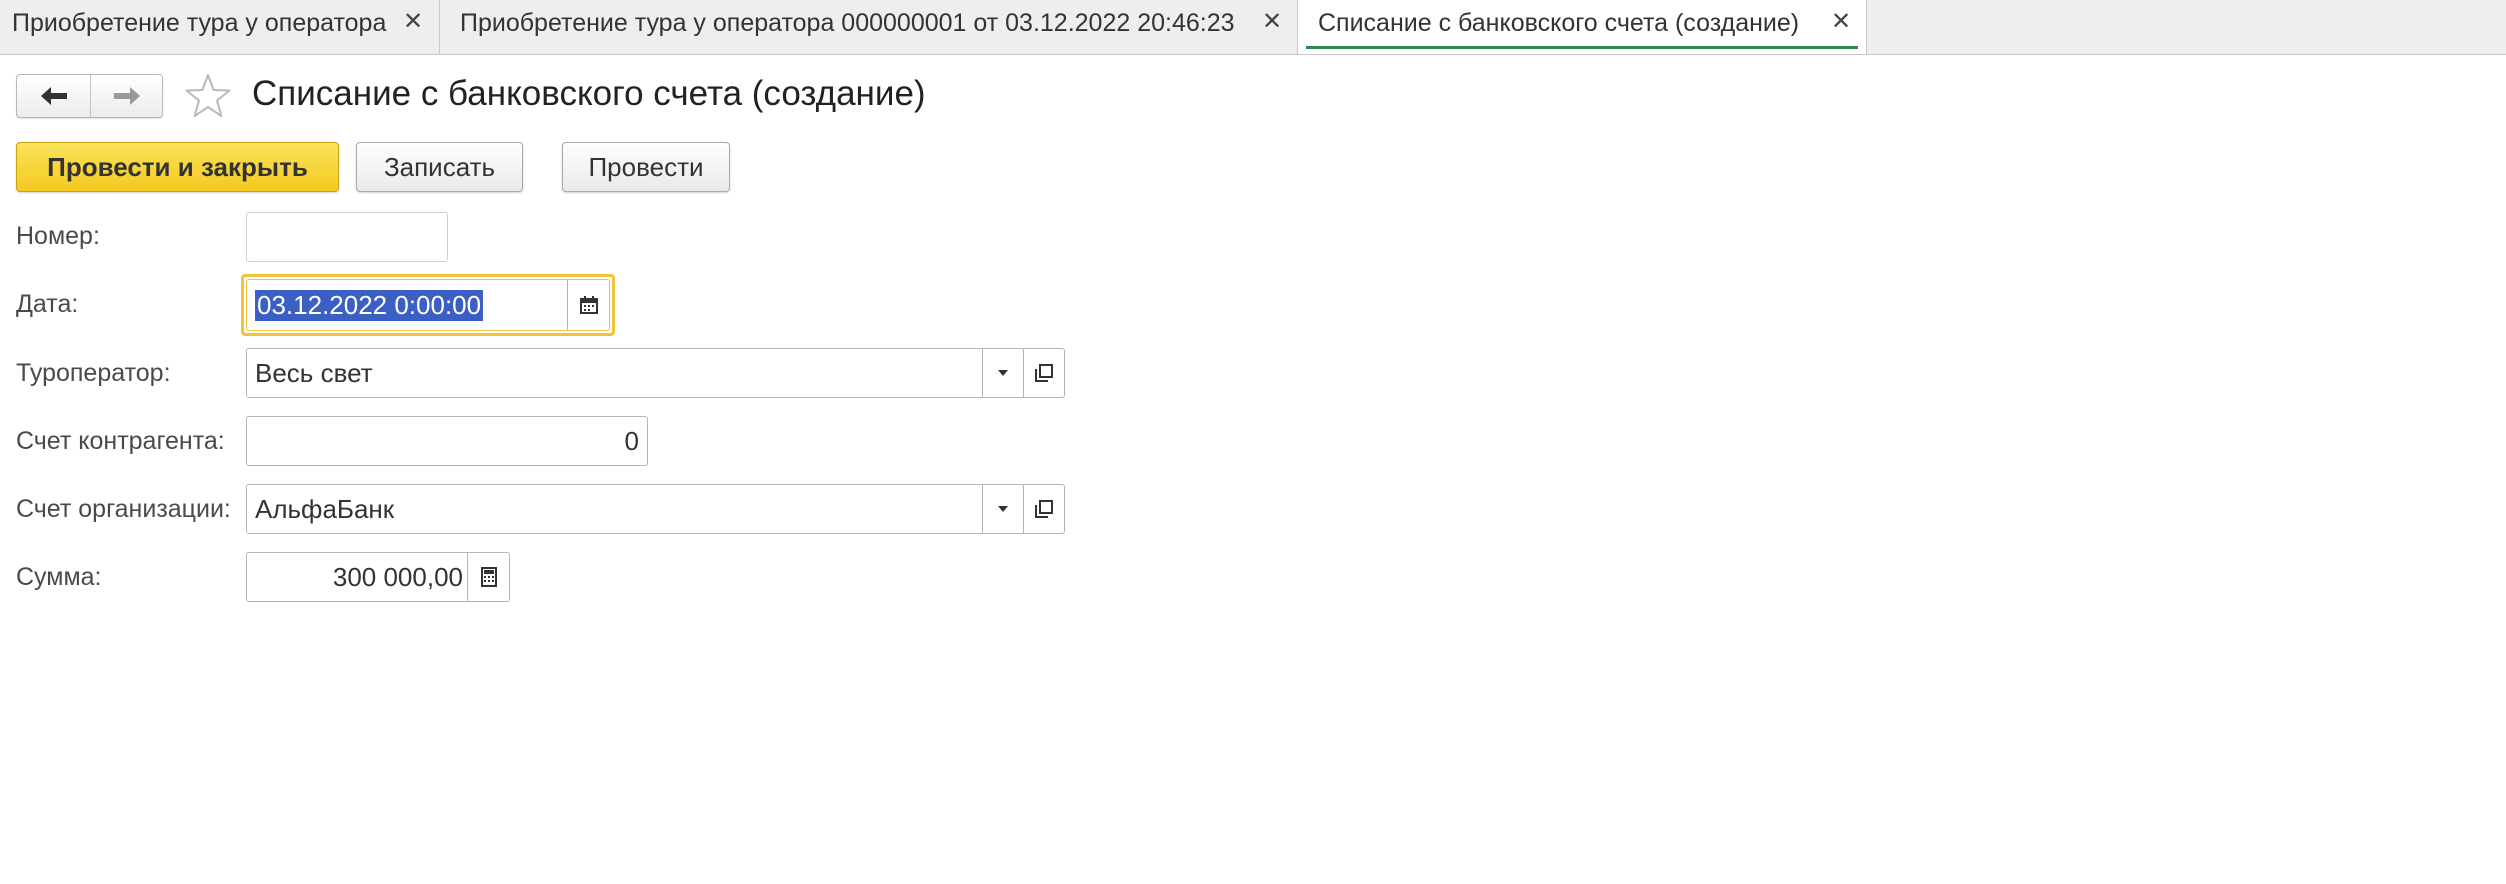  I want to click on amount-field: 300 000,00, so click(378, 577).